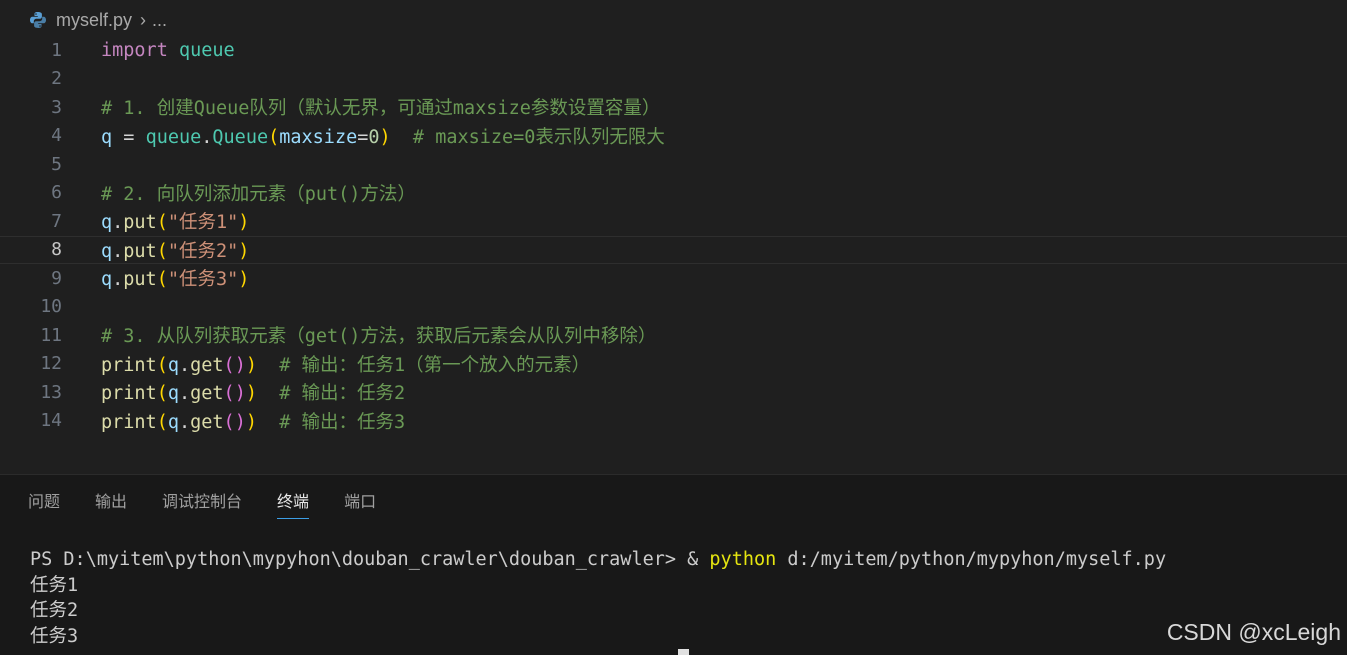 The width and height of the screenshot is (1347, 655). I want to click on tab-debug-console: 调试控制台, so click(202, 500).